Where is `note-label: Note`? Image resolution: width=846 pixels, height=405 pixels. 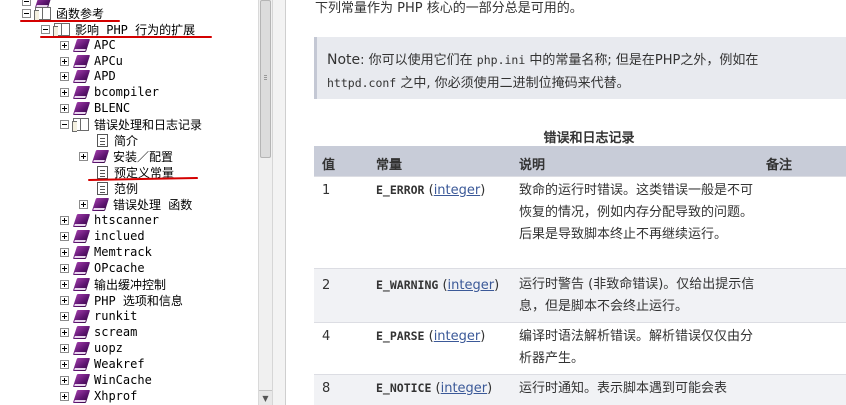
note-label: Note is located at coordinates (344, 60).